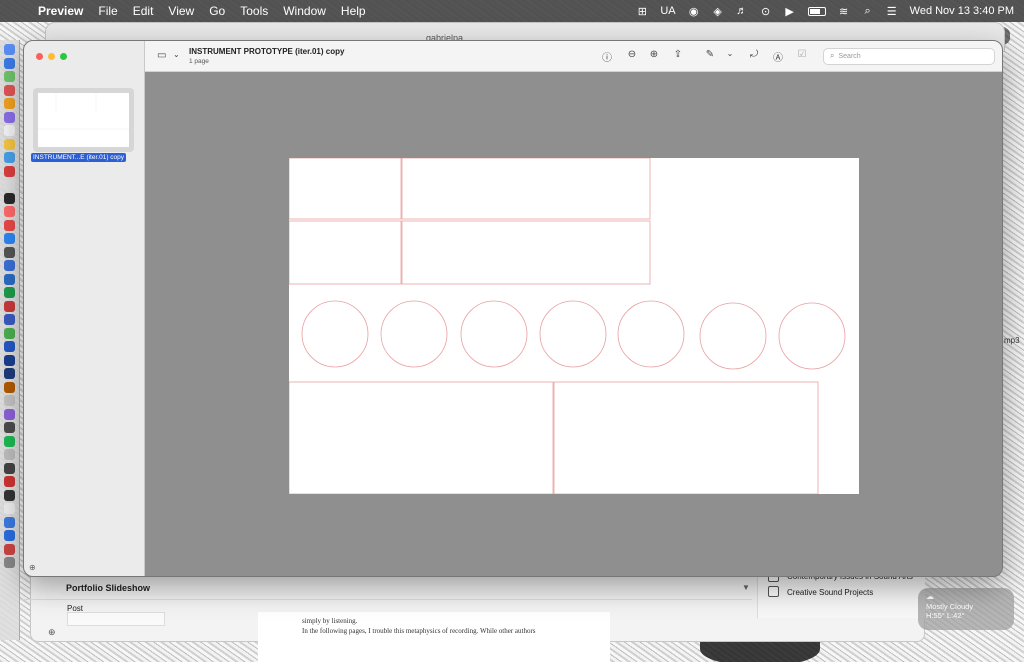 Image resolution: width=1024 pixels, height=662 pixels. I want to click on menu-view: View, so click(181, 11).